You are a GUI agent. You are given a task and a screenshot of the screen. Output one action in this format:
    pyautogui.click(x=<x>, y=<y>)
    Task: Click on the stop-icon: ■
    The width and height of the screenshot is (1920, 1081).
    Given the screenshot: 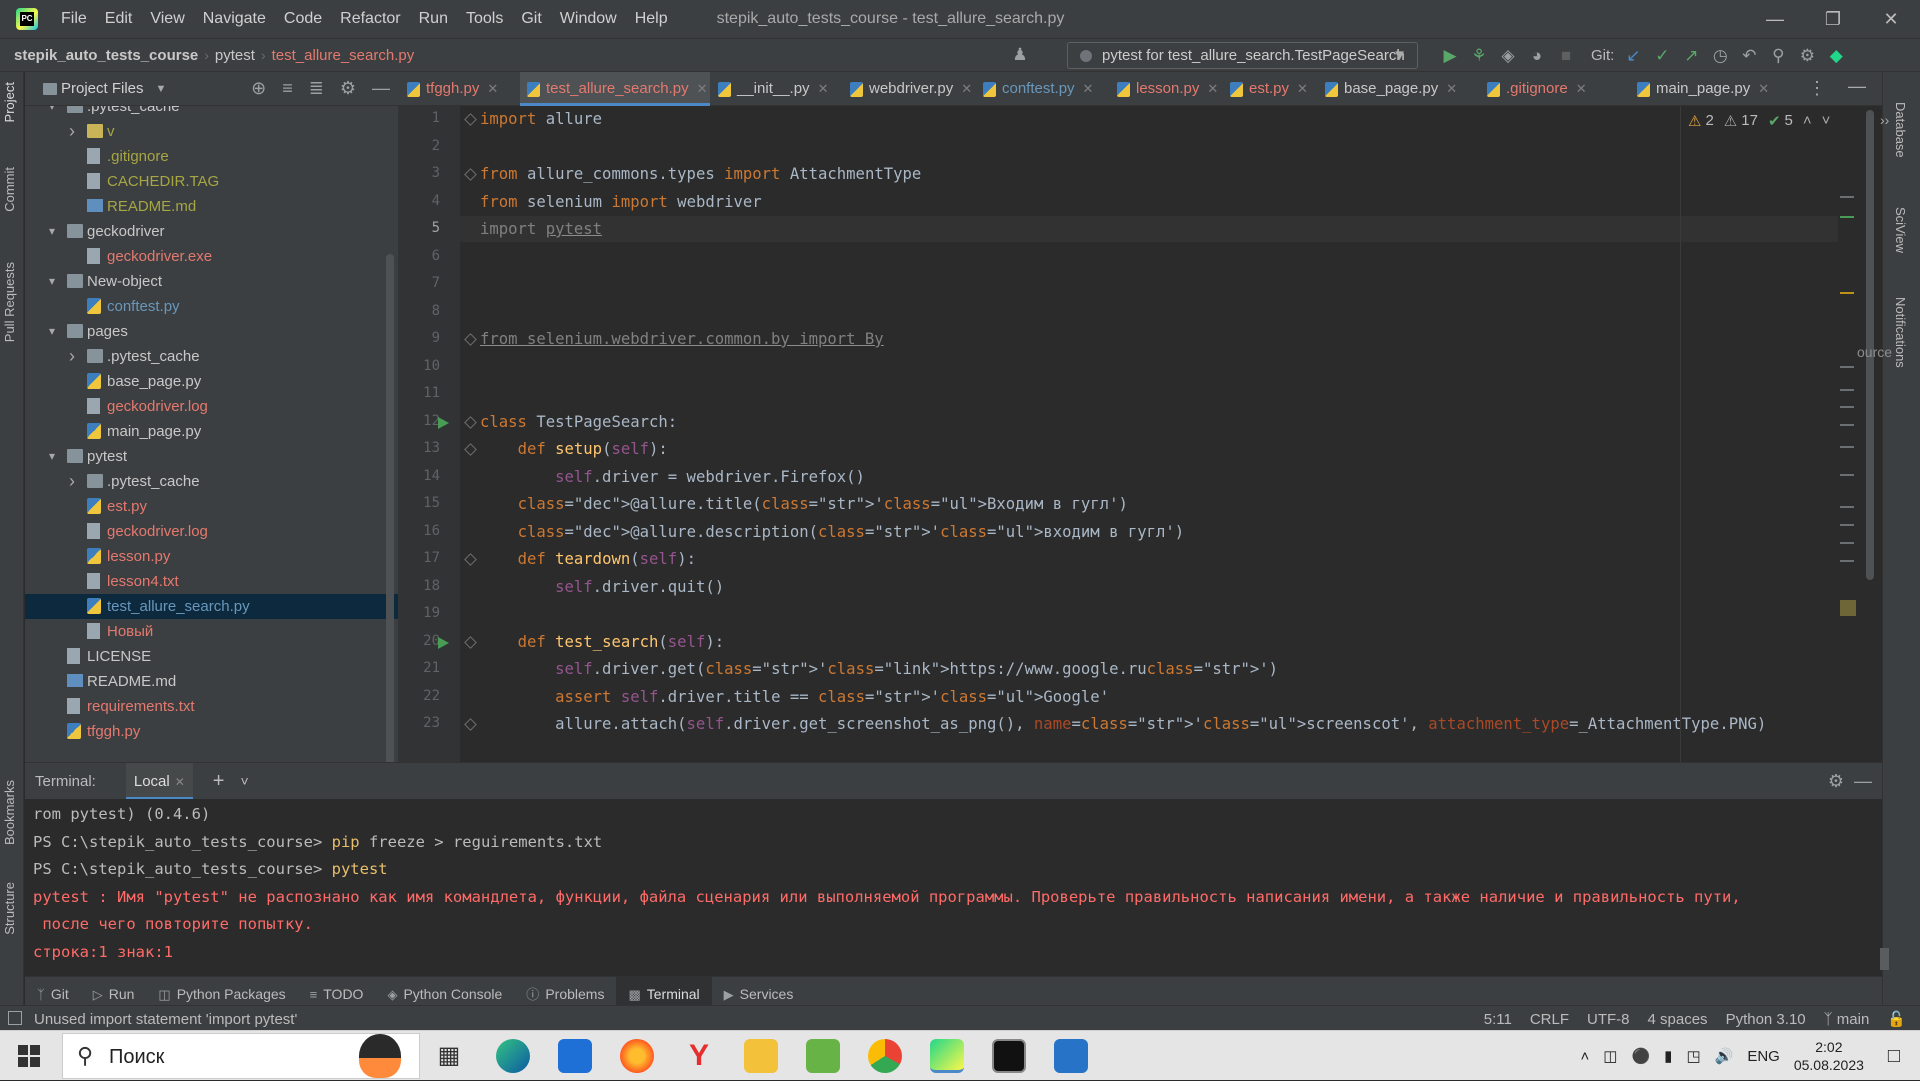 What is the action you would take?
    pyautogui.click(x=1566, y=56)
    